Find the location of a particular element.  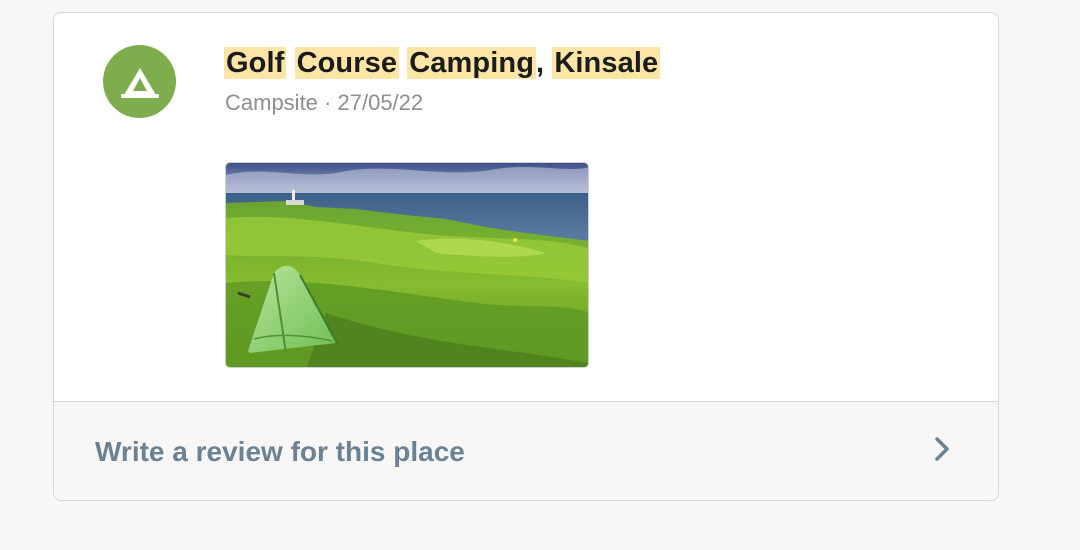

campsite-photo-image is located at coordinates (407, 265).